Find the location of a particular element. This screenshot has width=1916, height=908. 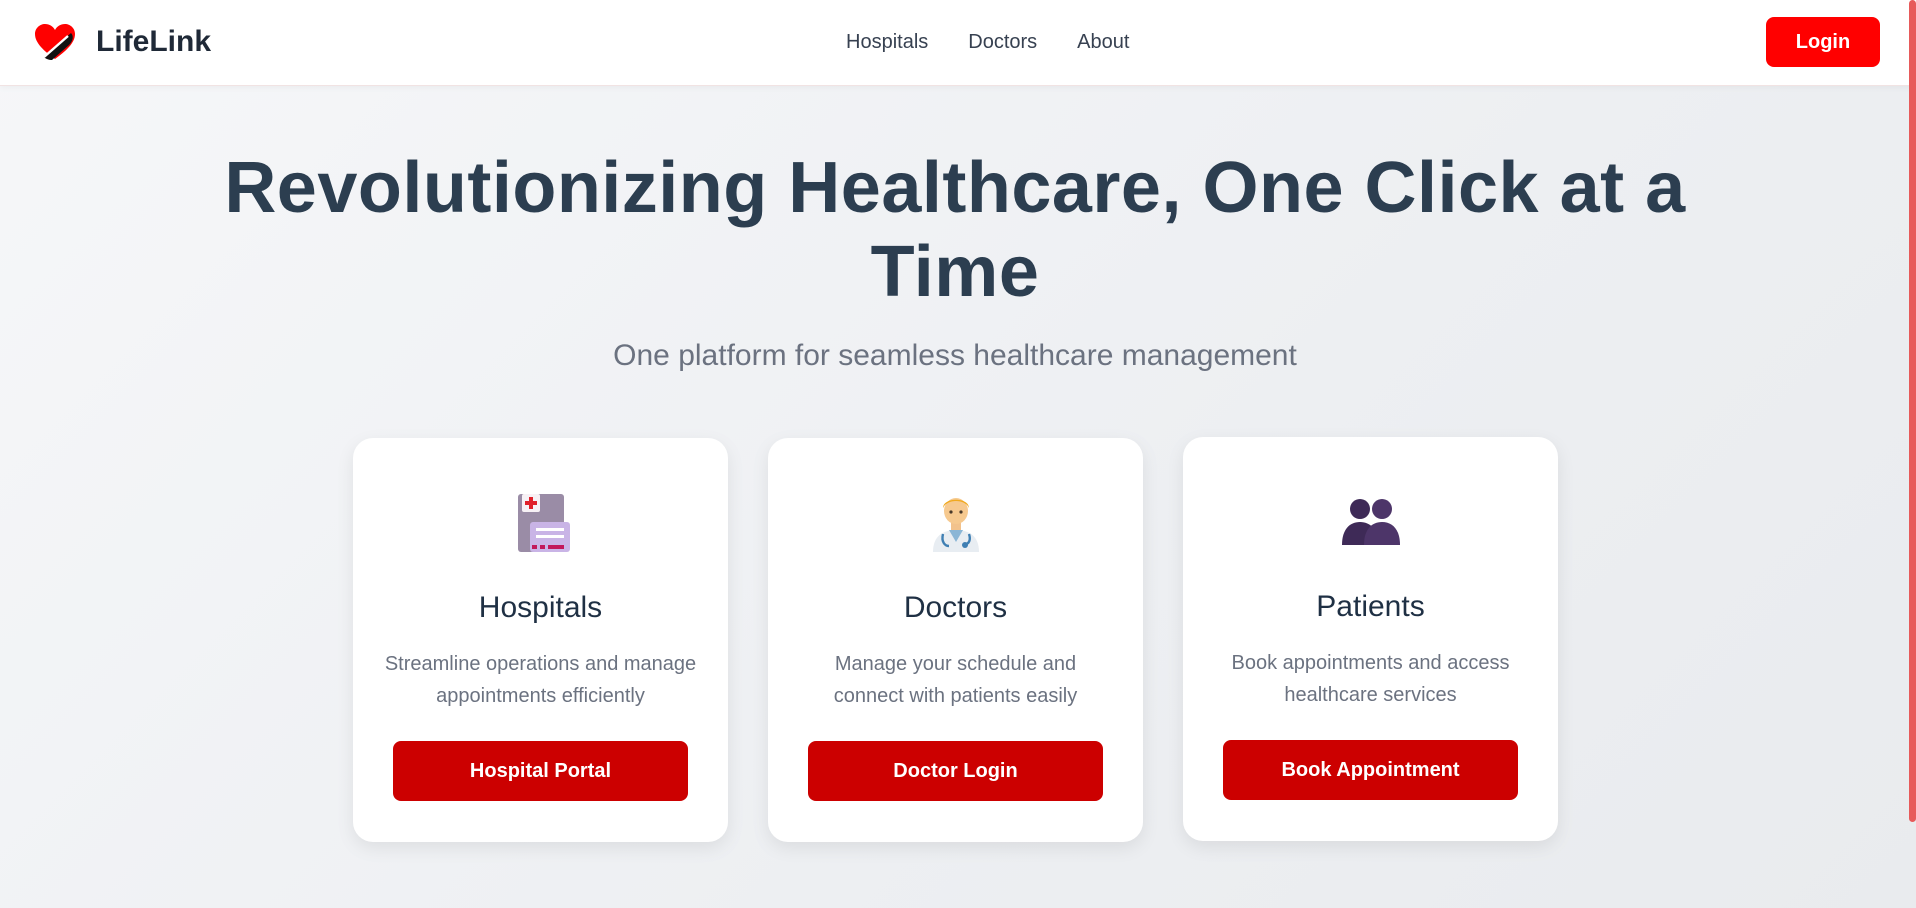

doctor-login-button: Doctor Login is located at coordinates (955, 771).